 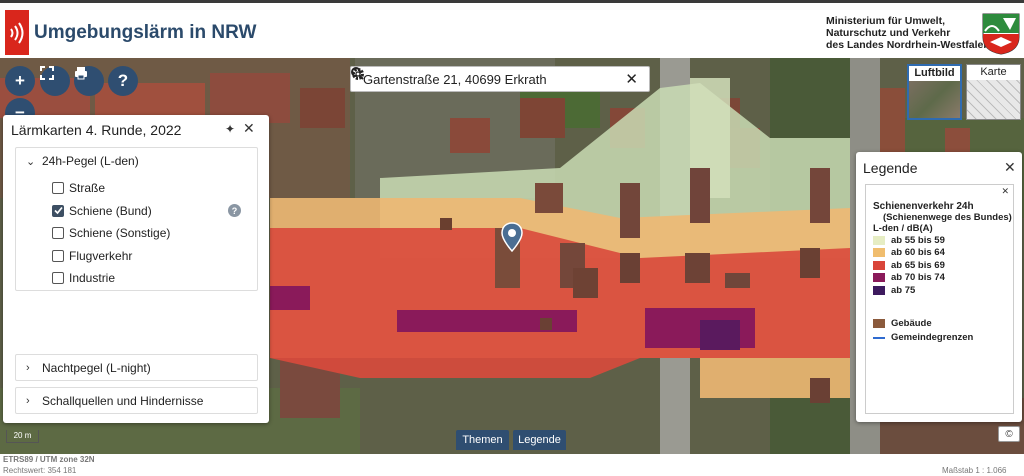 I want to click on checkbox-checked, so click(x=58, y=210).